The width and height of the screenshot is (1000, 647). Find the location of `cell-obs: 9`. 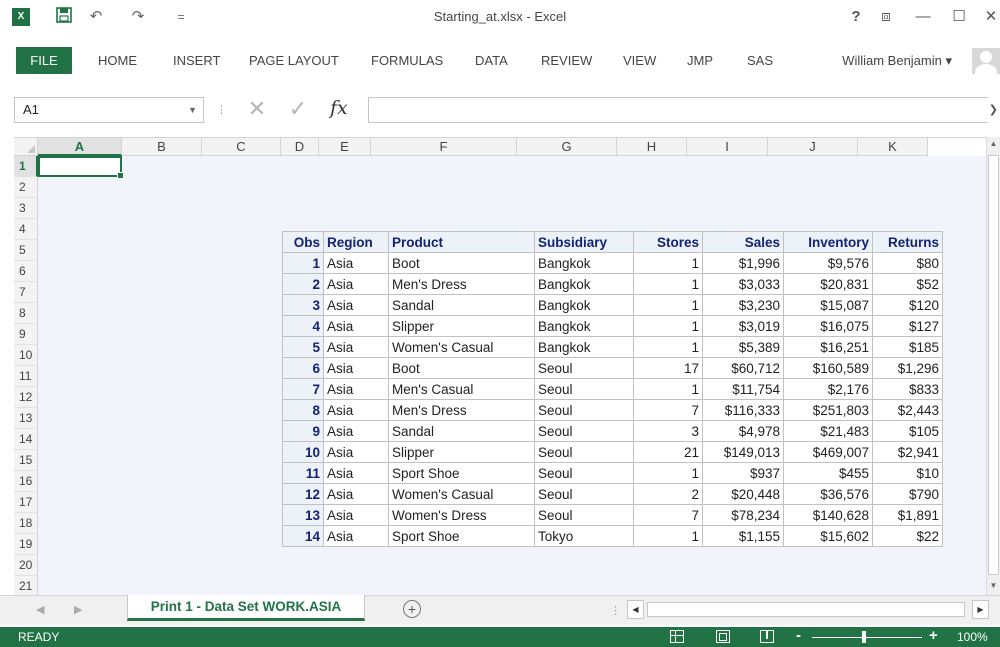

cell-obs: 9 is located at coordinates (303, 431).